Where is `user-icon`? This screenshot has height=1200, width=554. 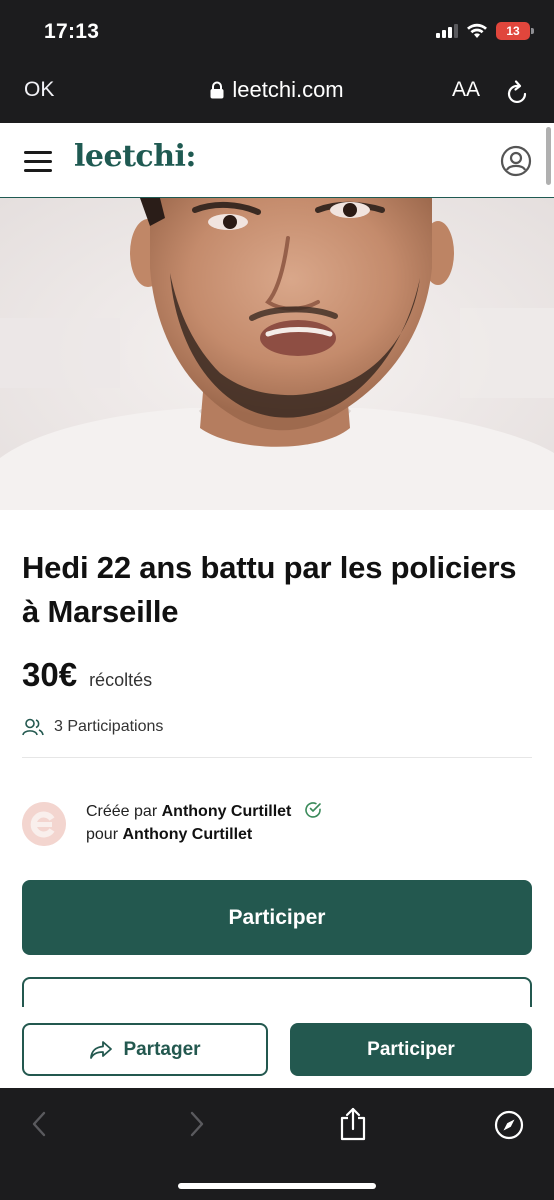
user-icon is located at coordinates (516, 161).